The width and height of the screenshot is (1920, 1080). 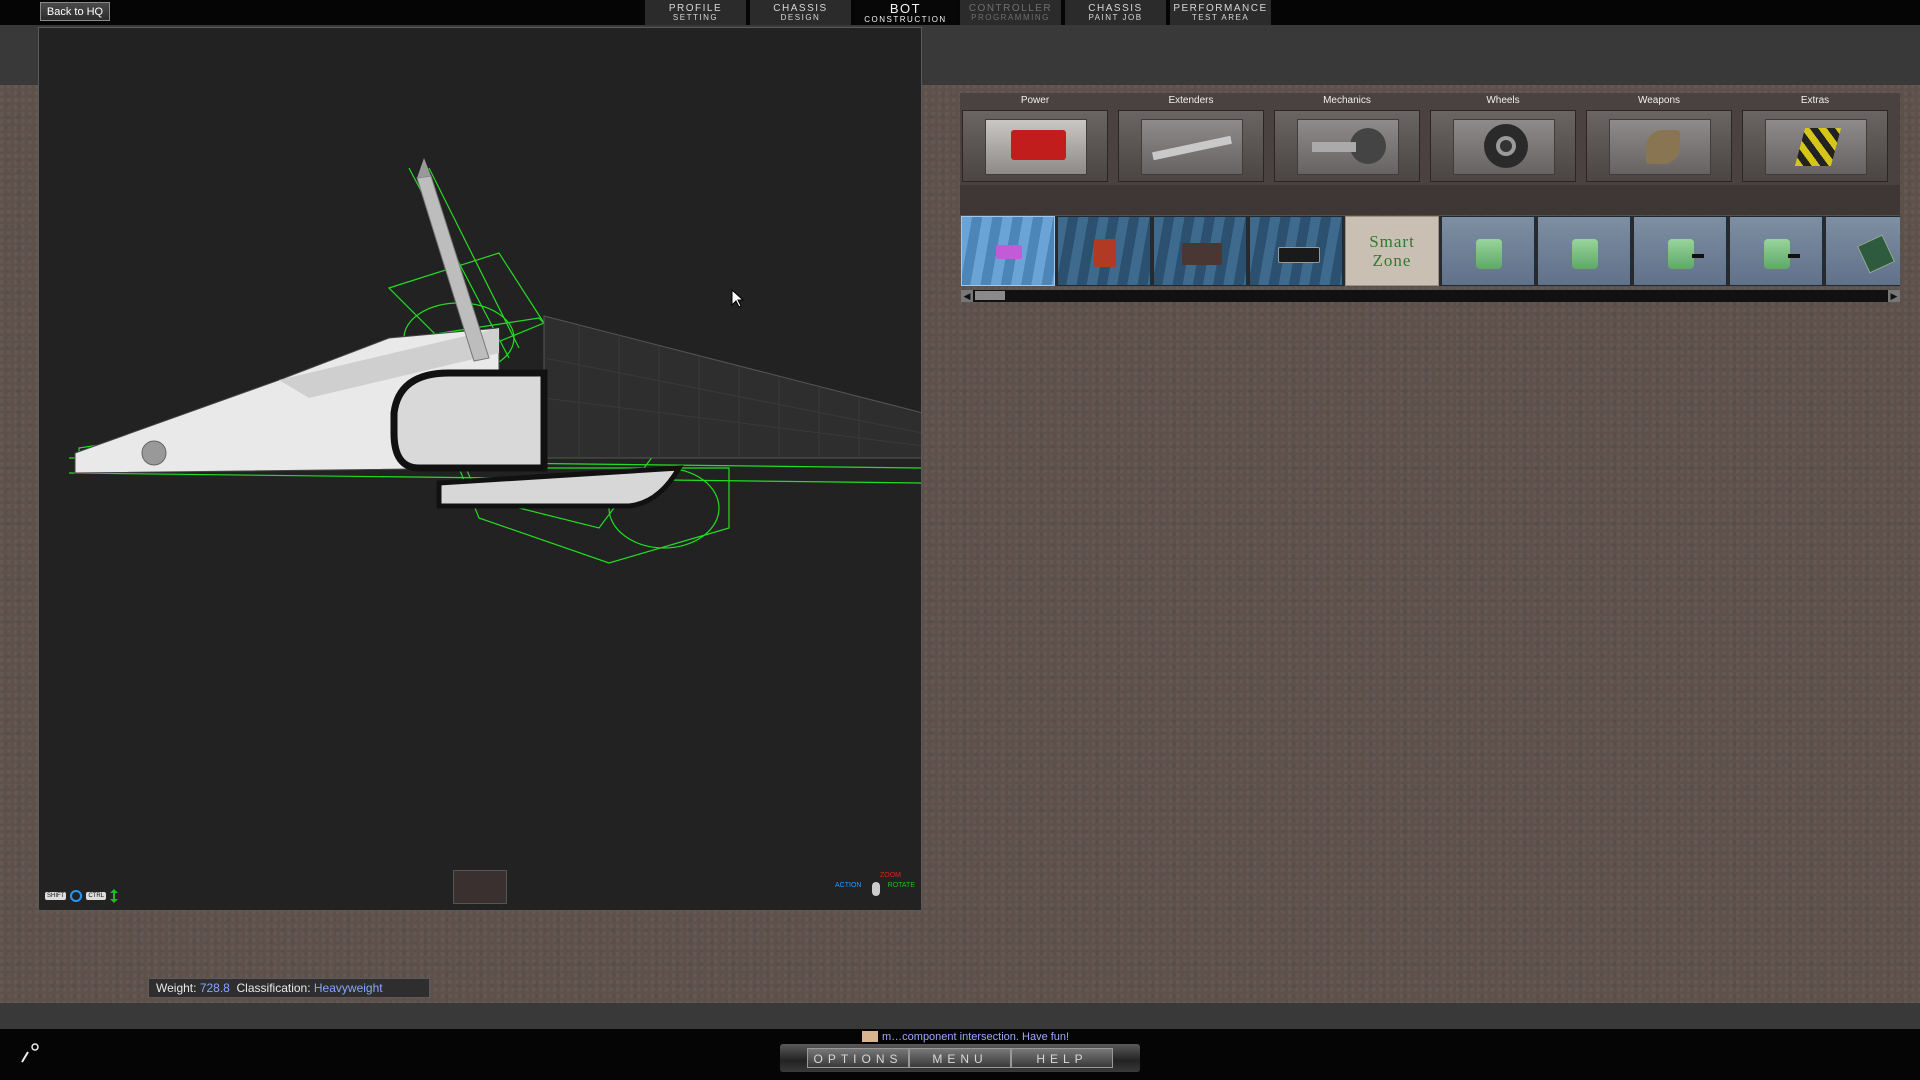 I want to click on tab-label-line2: SETTING, so click(x=695, y=17).